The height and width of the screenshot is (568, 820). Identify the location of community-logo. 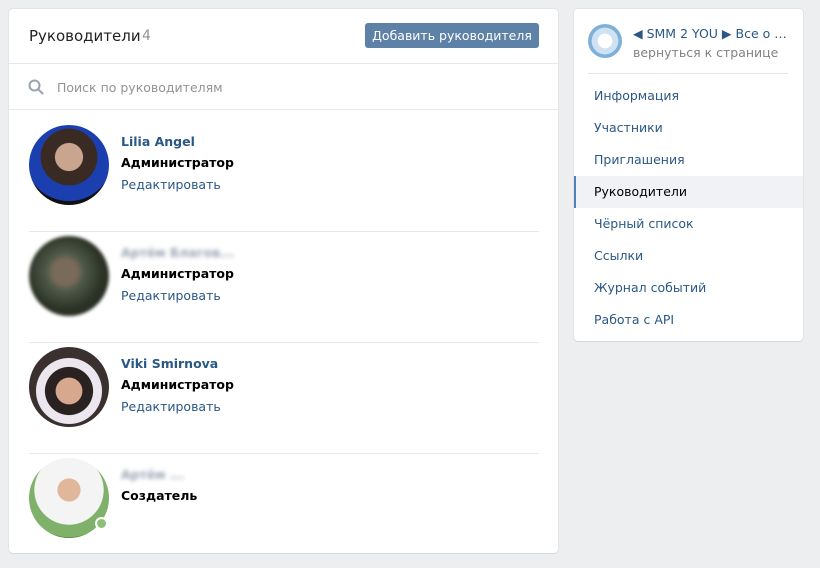
(605, 41).